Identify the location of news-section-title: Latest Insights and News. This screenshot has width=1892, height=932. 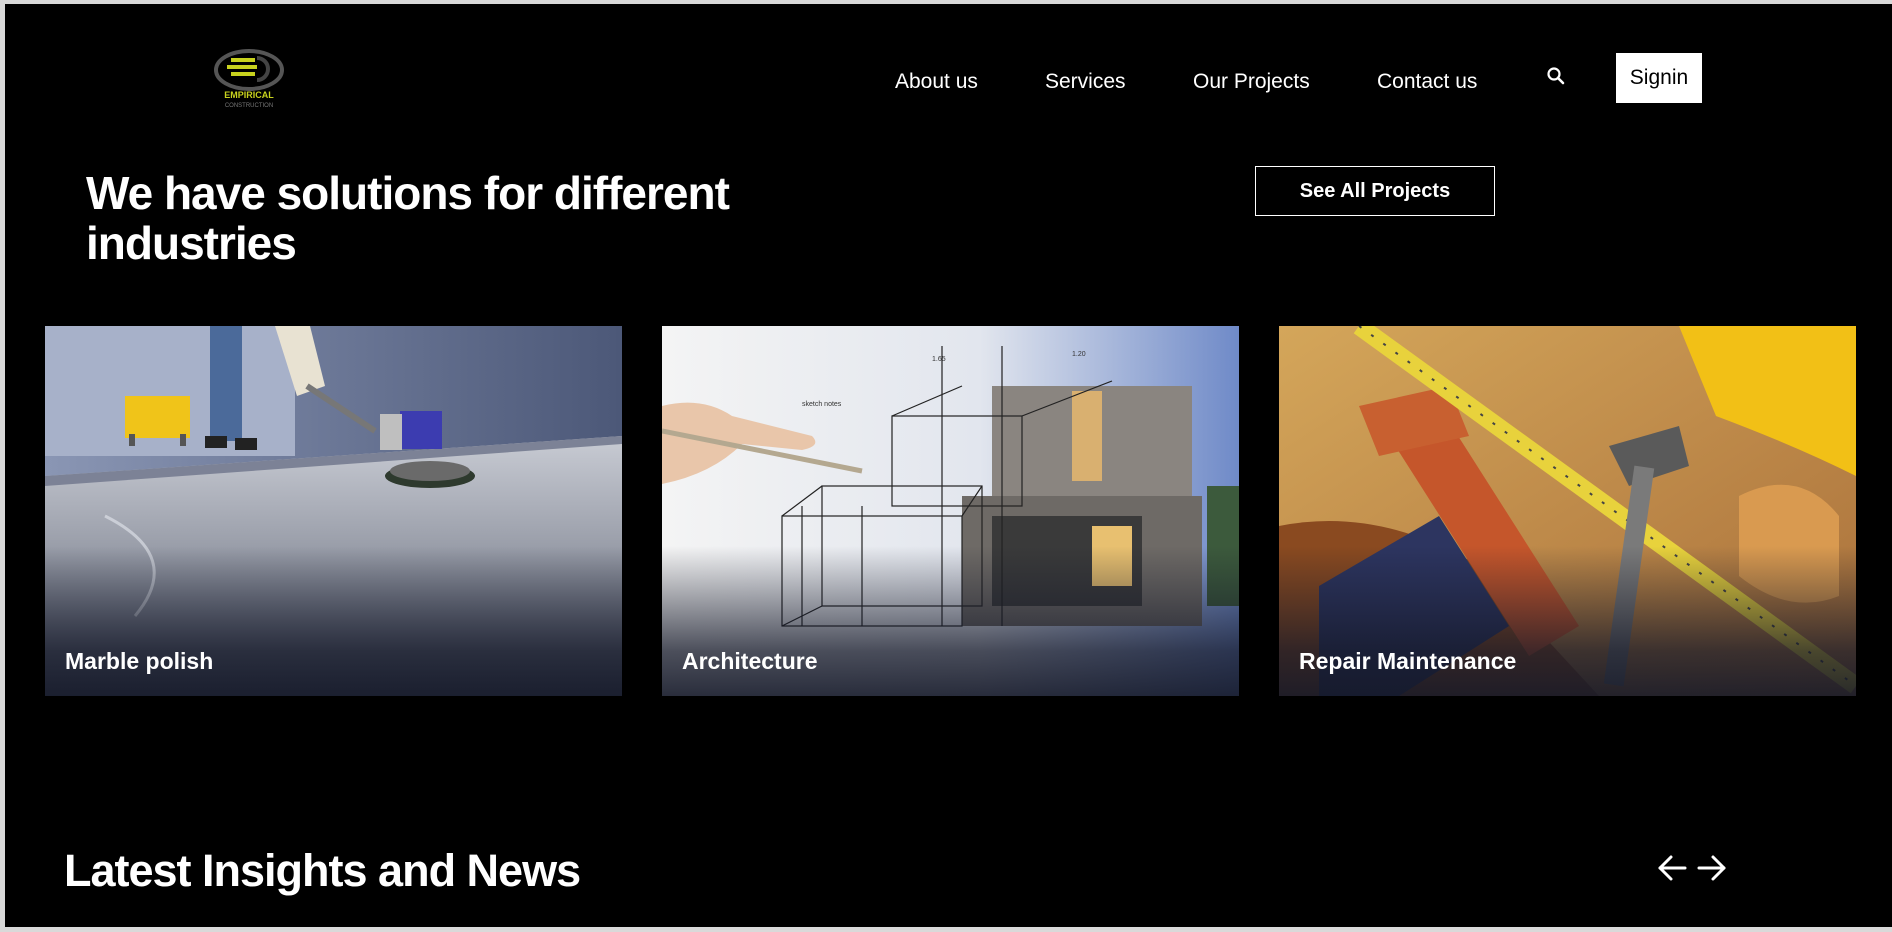
(322, 870).